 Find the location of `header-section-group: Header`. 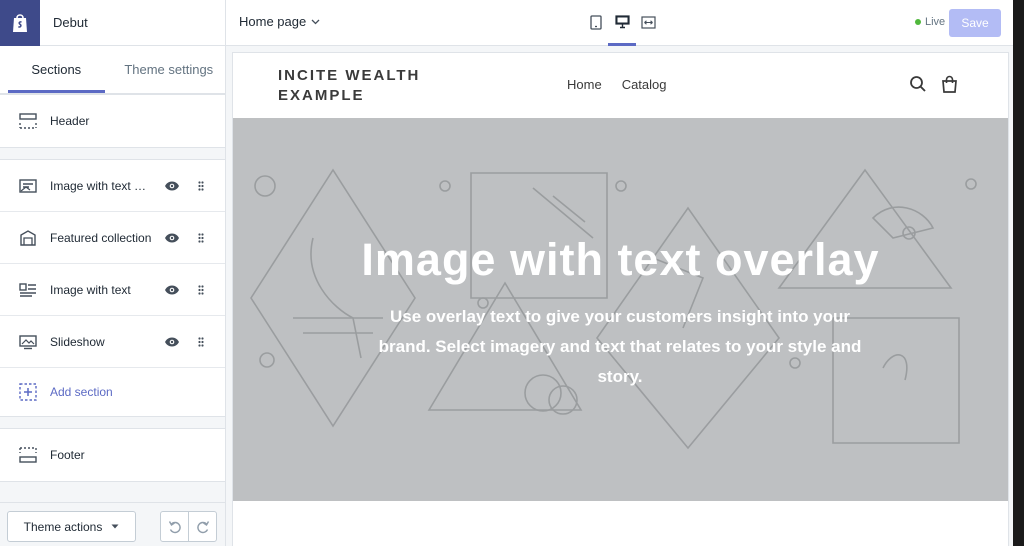

header-section-group: Header is located at coordinates (112, 121).